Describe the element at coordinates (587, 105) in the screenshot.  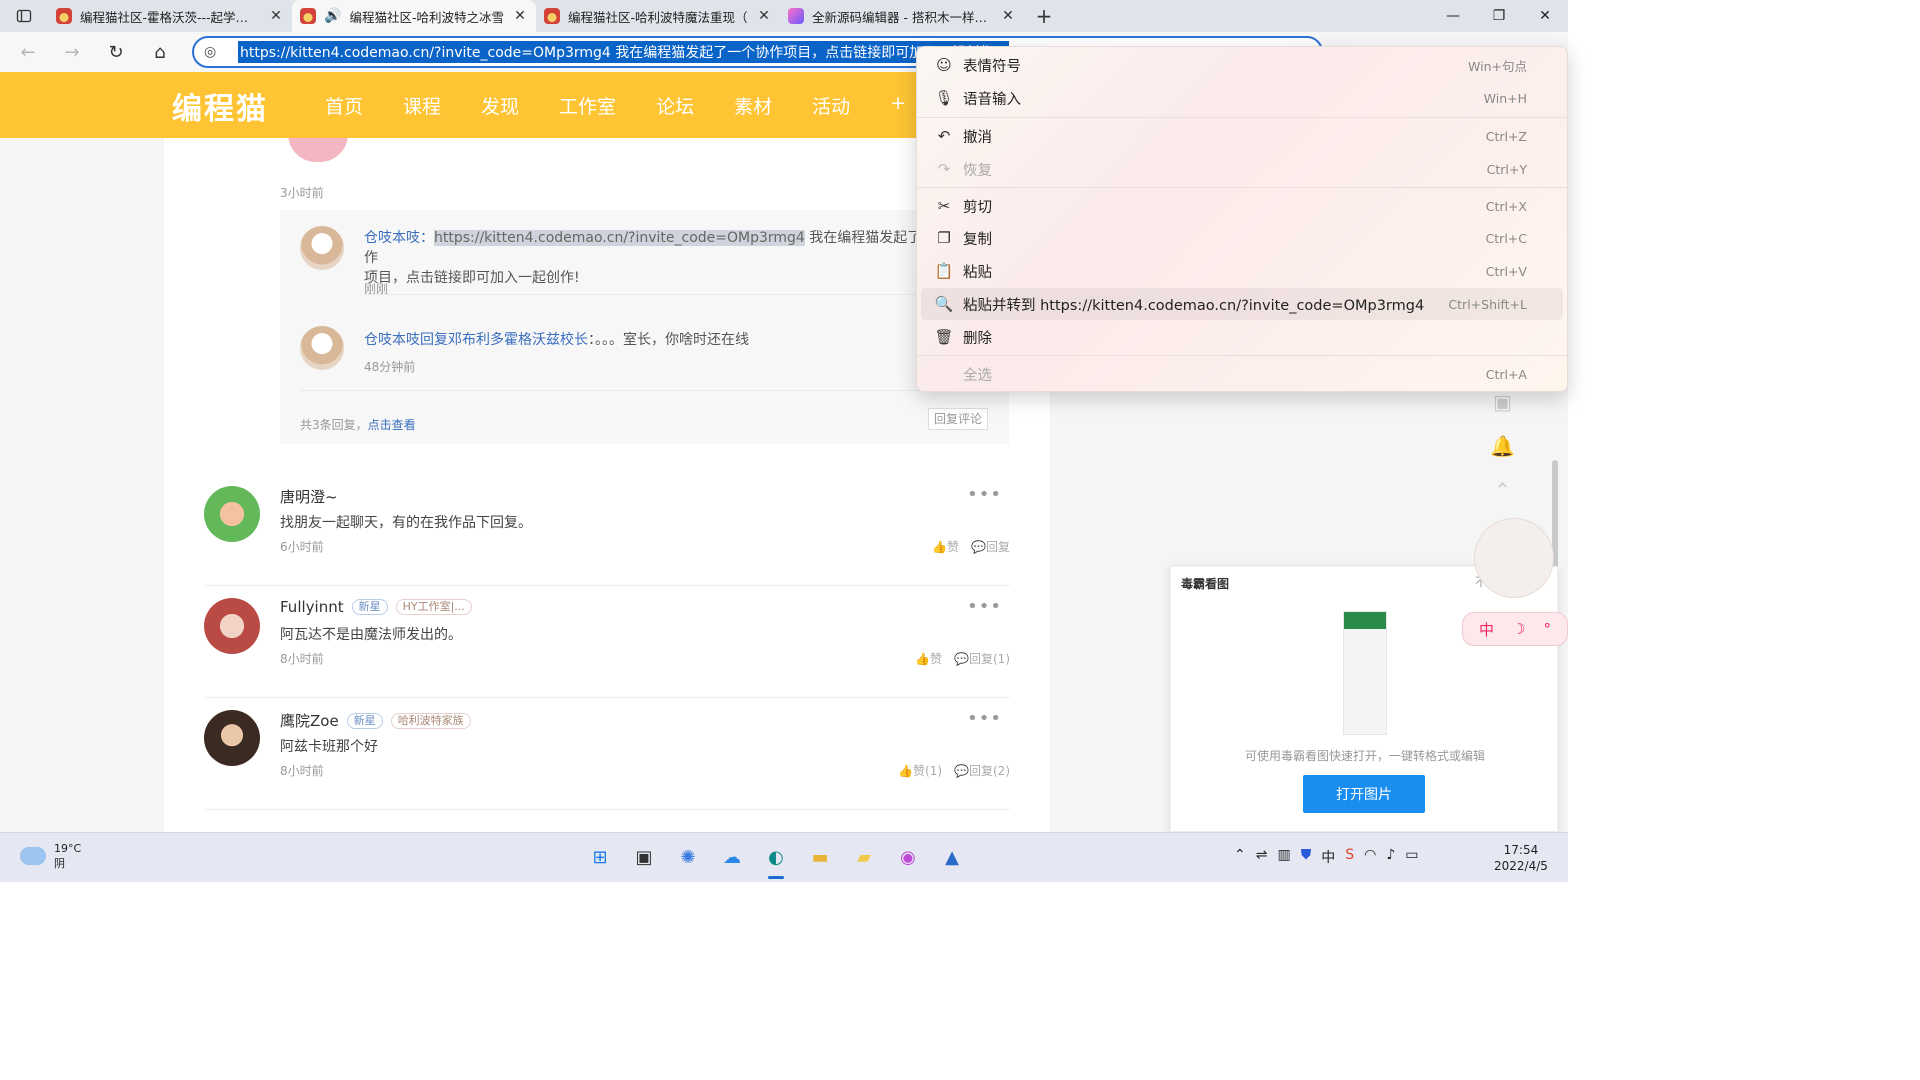
I see `nav-studio: 工作室` at that location.